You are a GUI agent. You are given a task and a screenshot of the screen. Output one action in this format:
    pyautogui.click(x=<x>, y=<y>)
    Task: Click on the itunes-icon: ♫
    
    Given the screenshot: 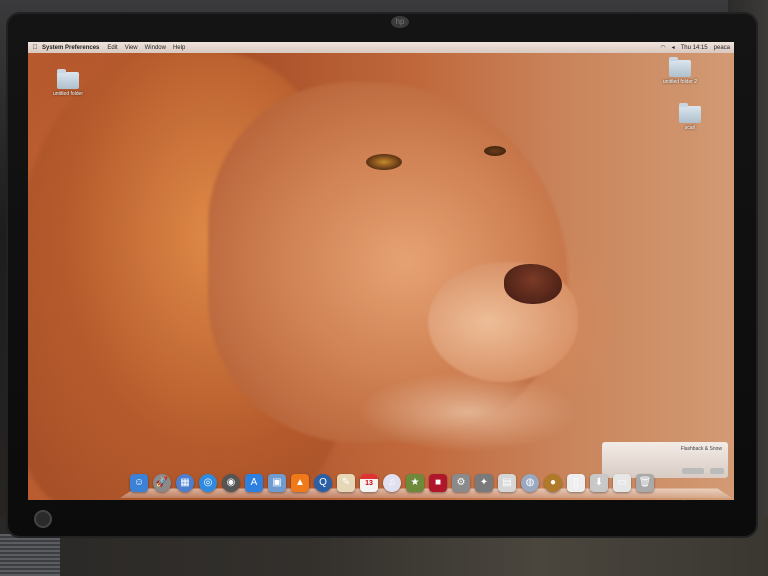 What is the action you would take?
    pyautogui.click(x=392, y=483)
    